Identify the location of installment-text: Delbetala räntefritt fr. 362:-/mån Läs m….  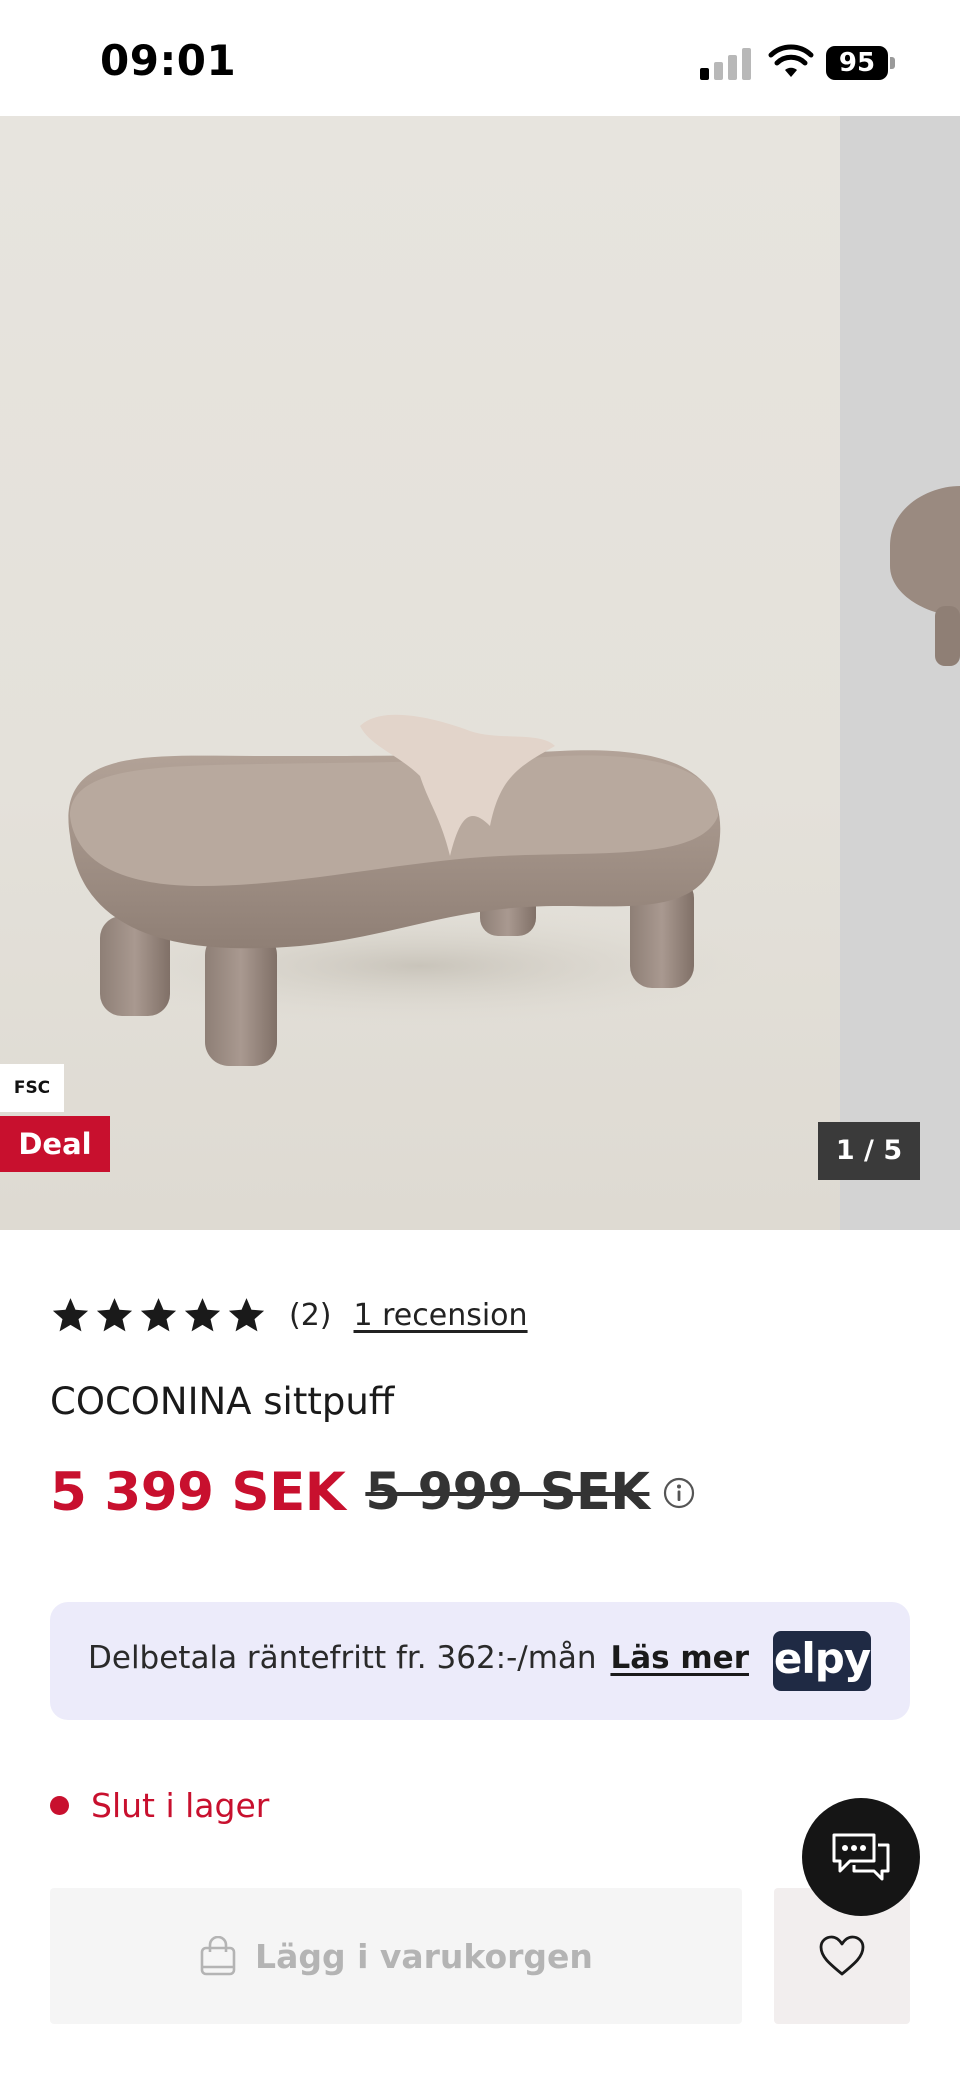
(418, 1658).